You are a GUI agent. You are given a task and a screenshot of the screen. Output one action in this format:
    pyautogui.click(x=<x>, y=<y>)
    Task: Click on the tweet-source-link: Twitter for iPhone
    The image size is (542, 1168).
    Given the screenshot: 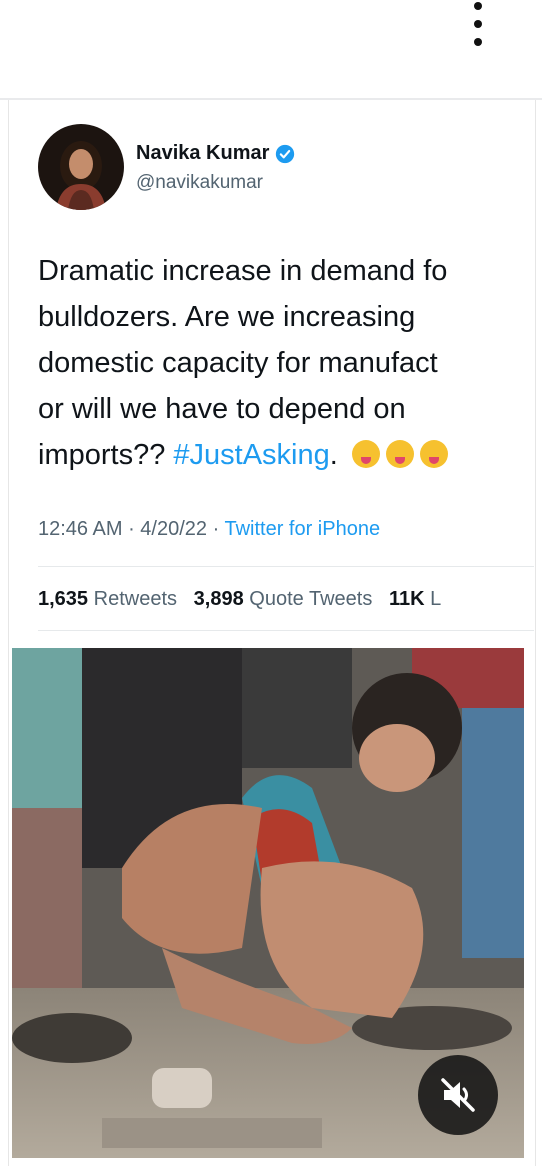 What is the action you would take?
    pyautogui.click(x=302, y=529)
    